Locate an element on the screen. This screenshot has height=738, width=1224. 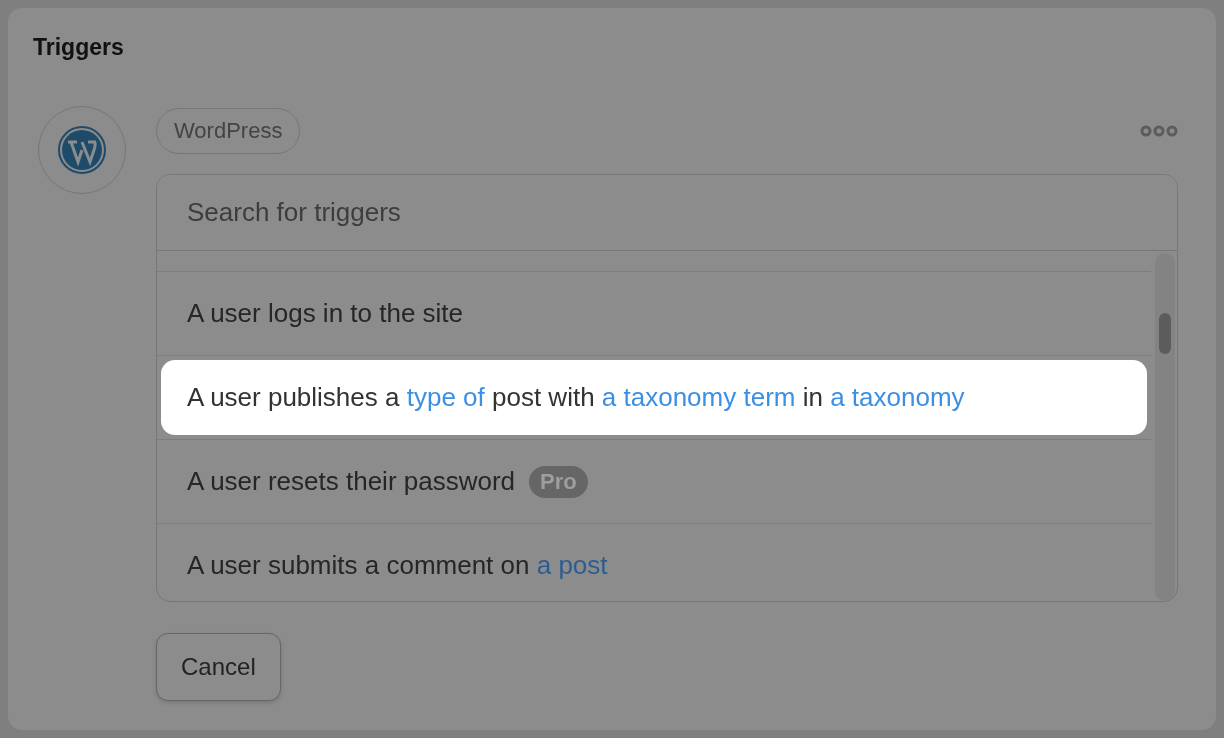
link: a taxonomy is located at coordinates (897, 397).